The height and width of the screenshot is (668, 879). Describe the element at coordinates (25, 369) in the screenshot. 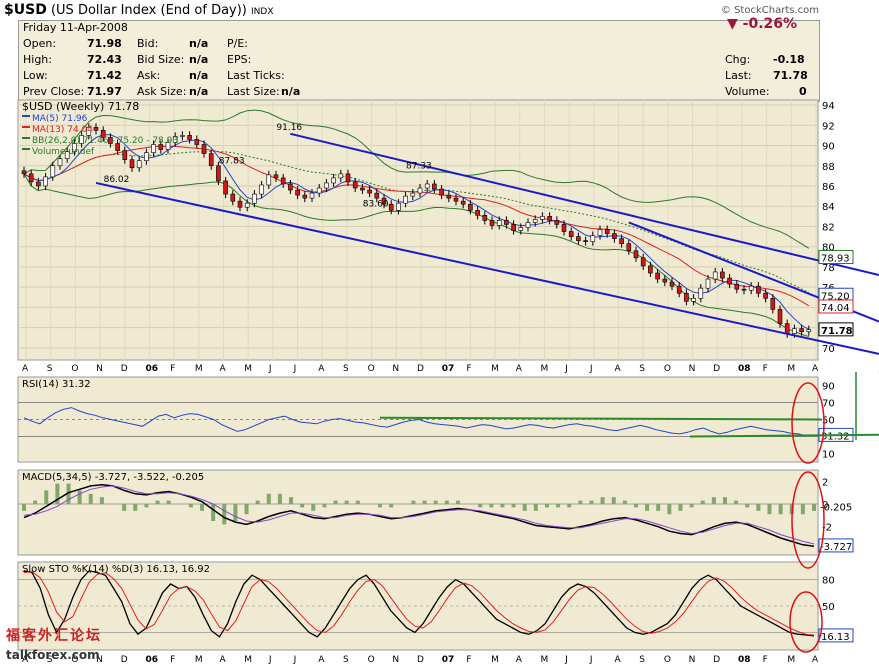

I see `x-month-label: A` at that location.